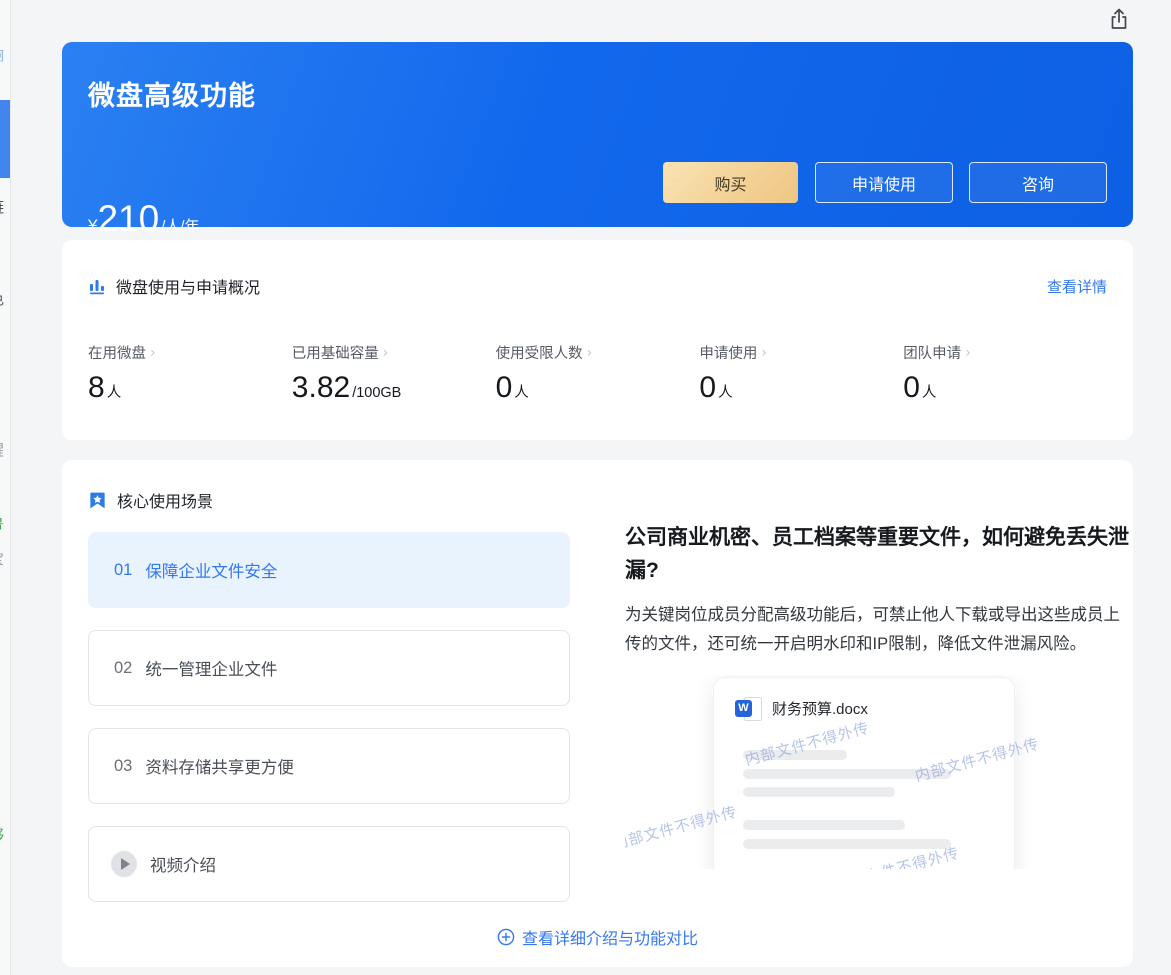 The width and height of the screenshot is (1171, 975). What do you see at coordinates (5, 139) in the screenshot?
I see `background-selected-item-sliver` at bounding box center [5, 139].